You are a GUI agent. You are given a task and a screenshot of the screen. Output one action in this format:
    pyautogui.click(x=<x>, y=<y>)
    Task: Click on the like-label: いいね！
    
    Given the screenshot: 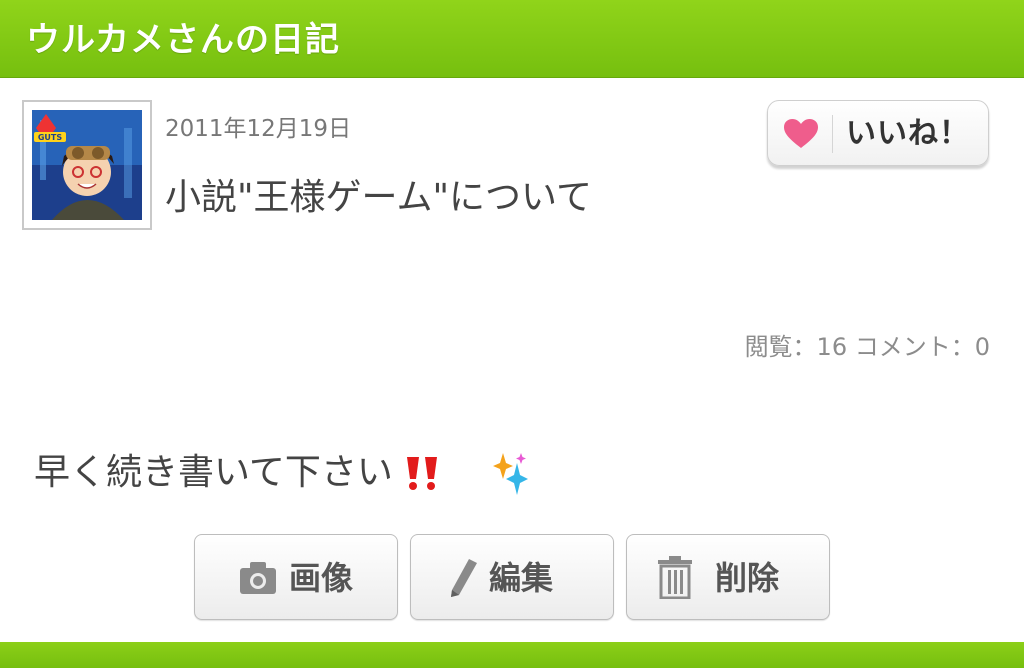 What is the action you would take?
    pyautogui.click(x=908, y=133)
    